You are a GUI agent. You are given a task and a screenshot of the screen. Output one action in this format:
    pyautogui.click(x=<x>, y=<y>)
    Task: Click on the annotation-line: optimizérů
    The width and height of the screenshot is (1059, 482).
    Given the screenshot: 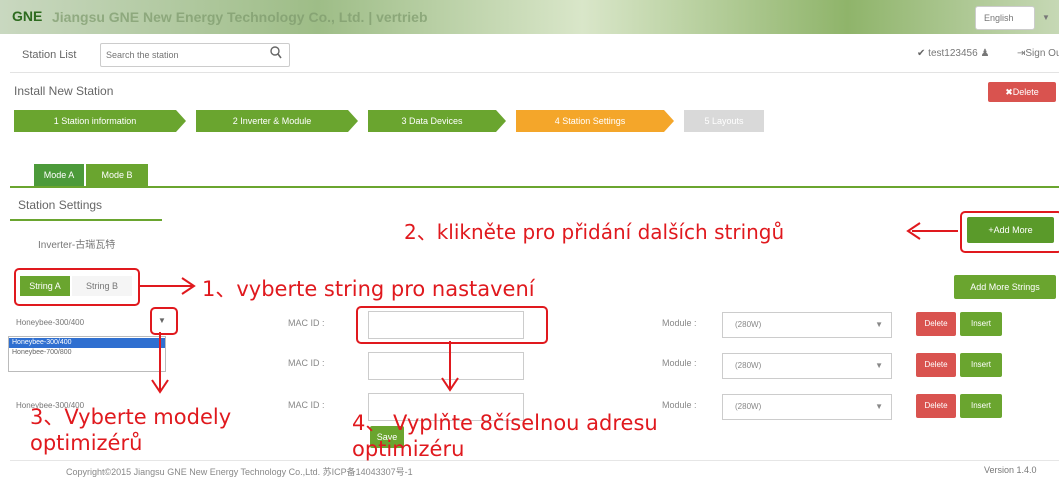 What is the action you would take?
    pyautogui.click(x=86, y=443)
    